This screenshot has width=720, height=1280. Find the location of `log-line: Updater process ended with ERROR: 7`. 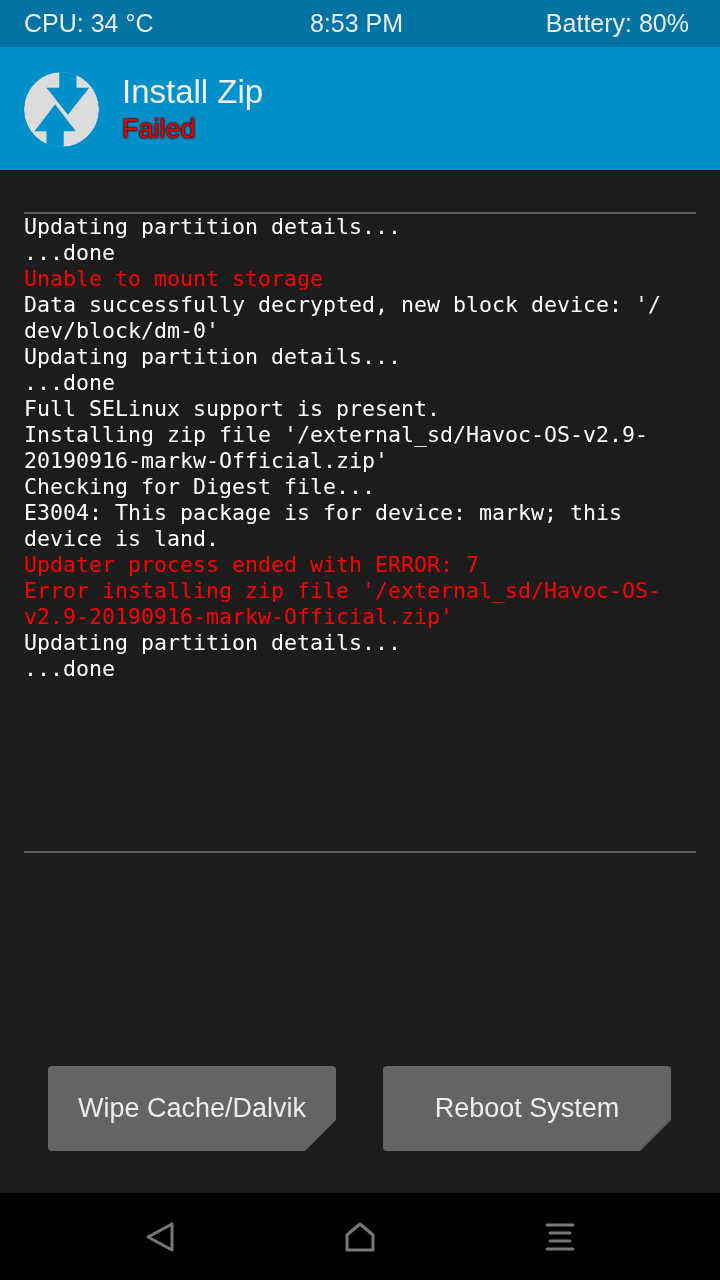

log-line: Updater process ended with ERROR: 7 is located at coordinates (252, 565).